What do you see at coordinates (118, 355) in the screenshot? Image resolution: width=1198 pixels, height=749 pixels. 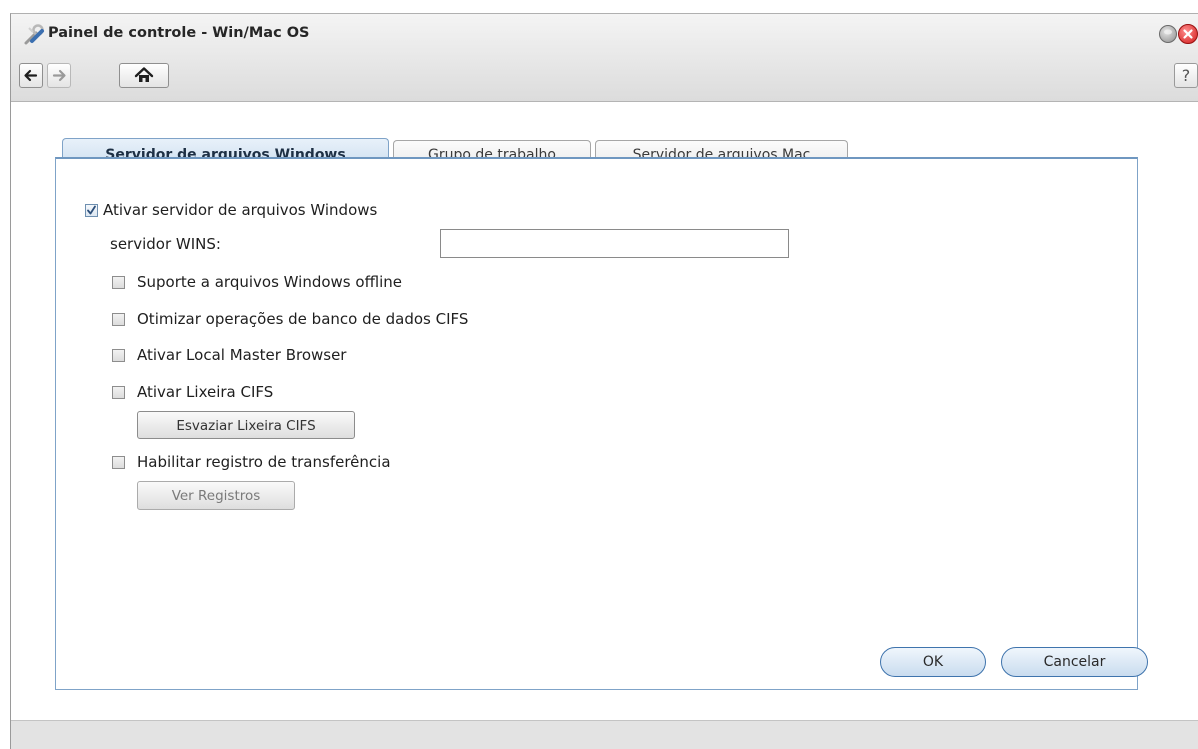 I see `local-master-browser-checkbox` at bounding box center [118, 355].